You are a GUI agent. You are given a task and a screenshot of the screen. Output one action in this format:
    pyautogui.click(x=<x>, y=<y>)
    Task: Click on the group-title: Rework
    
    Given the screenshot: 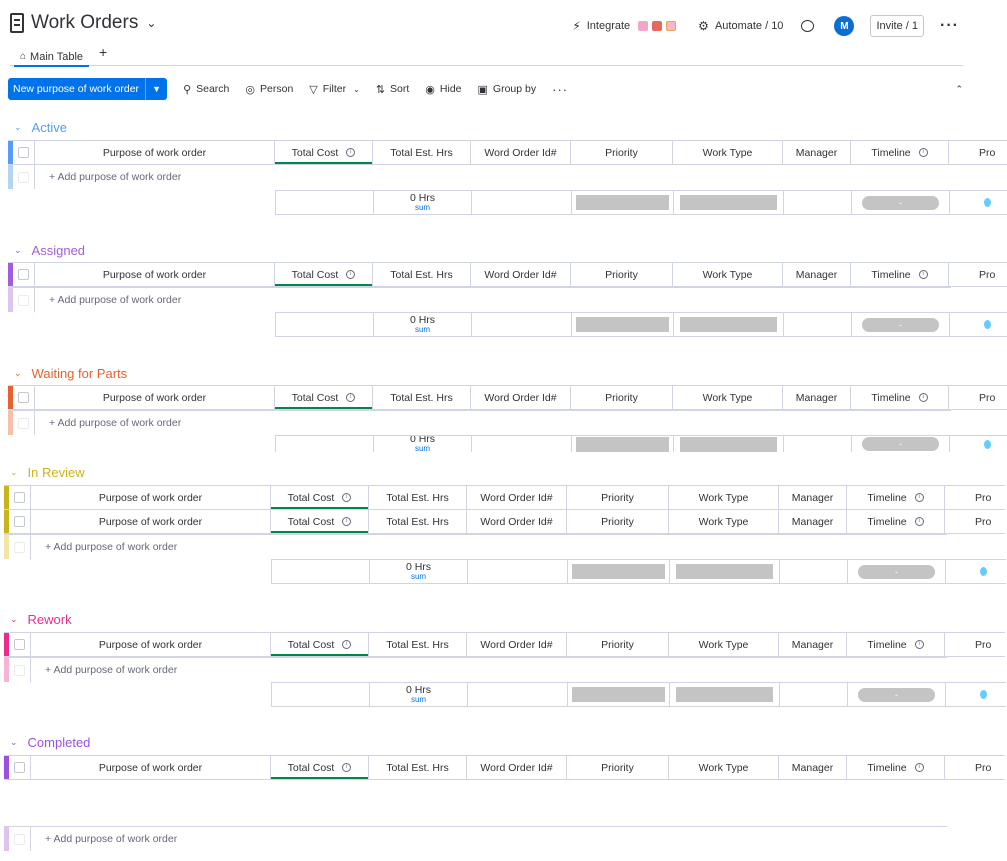 What is the action you would take?
    pyautogui.click(x=50, y=619)
    